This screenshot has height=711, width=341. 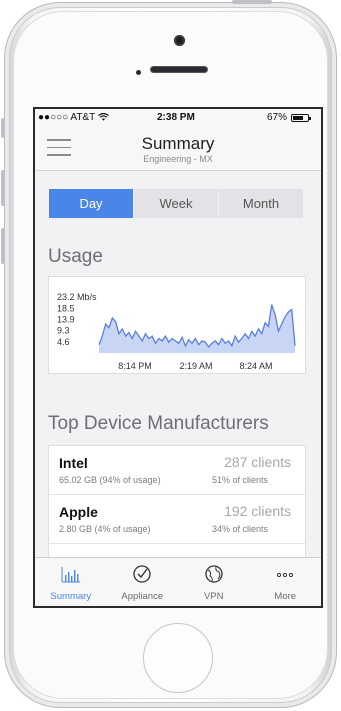 I want to click on battery-percent: 67%, so click(x=277, y=117).